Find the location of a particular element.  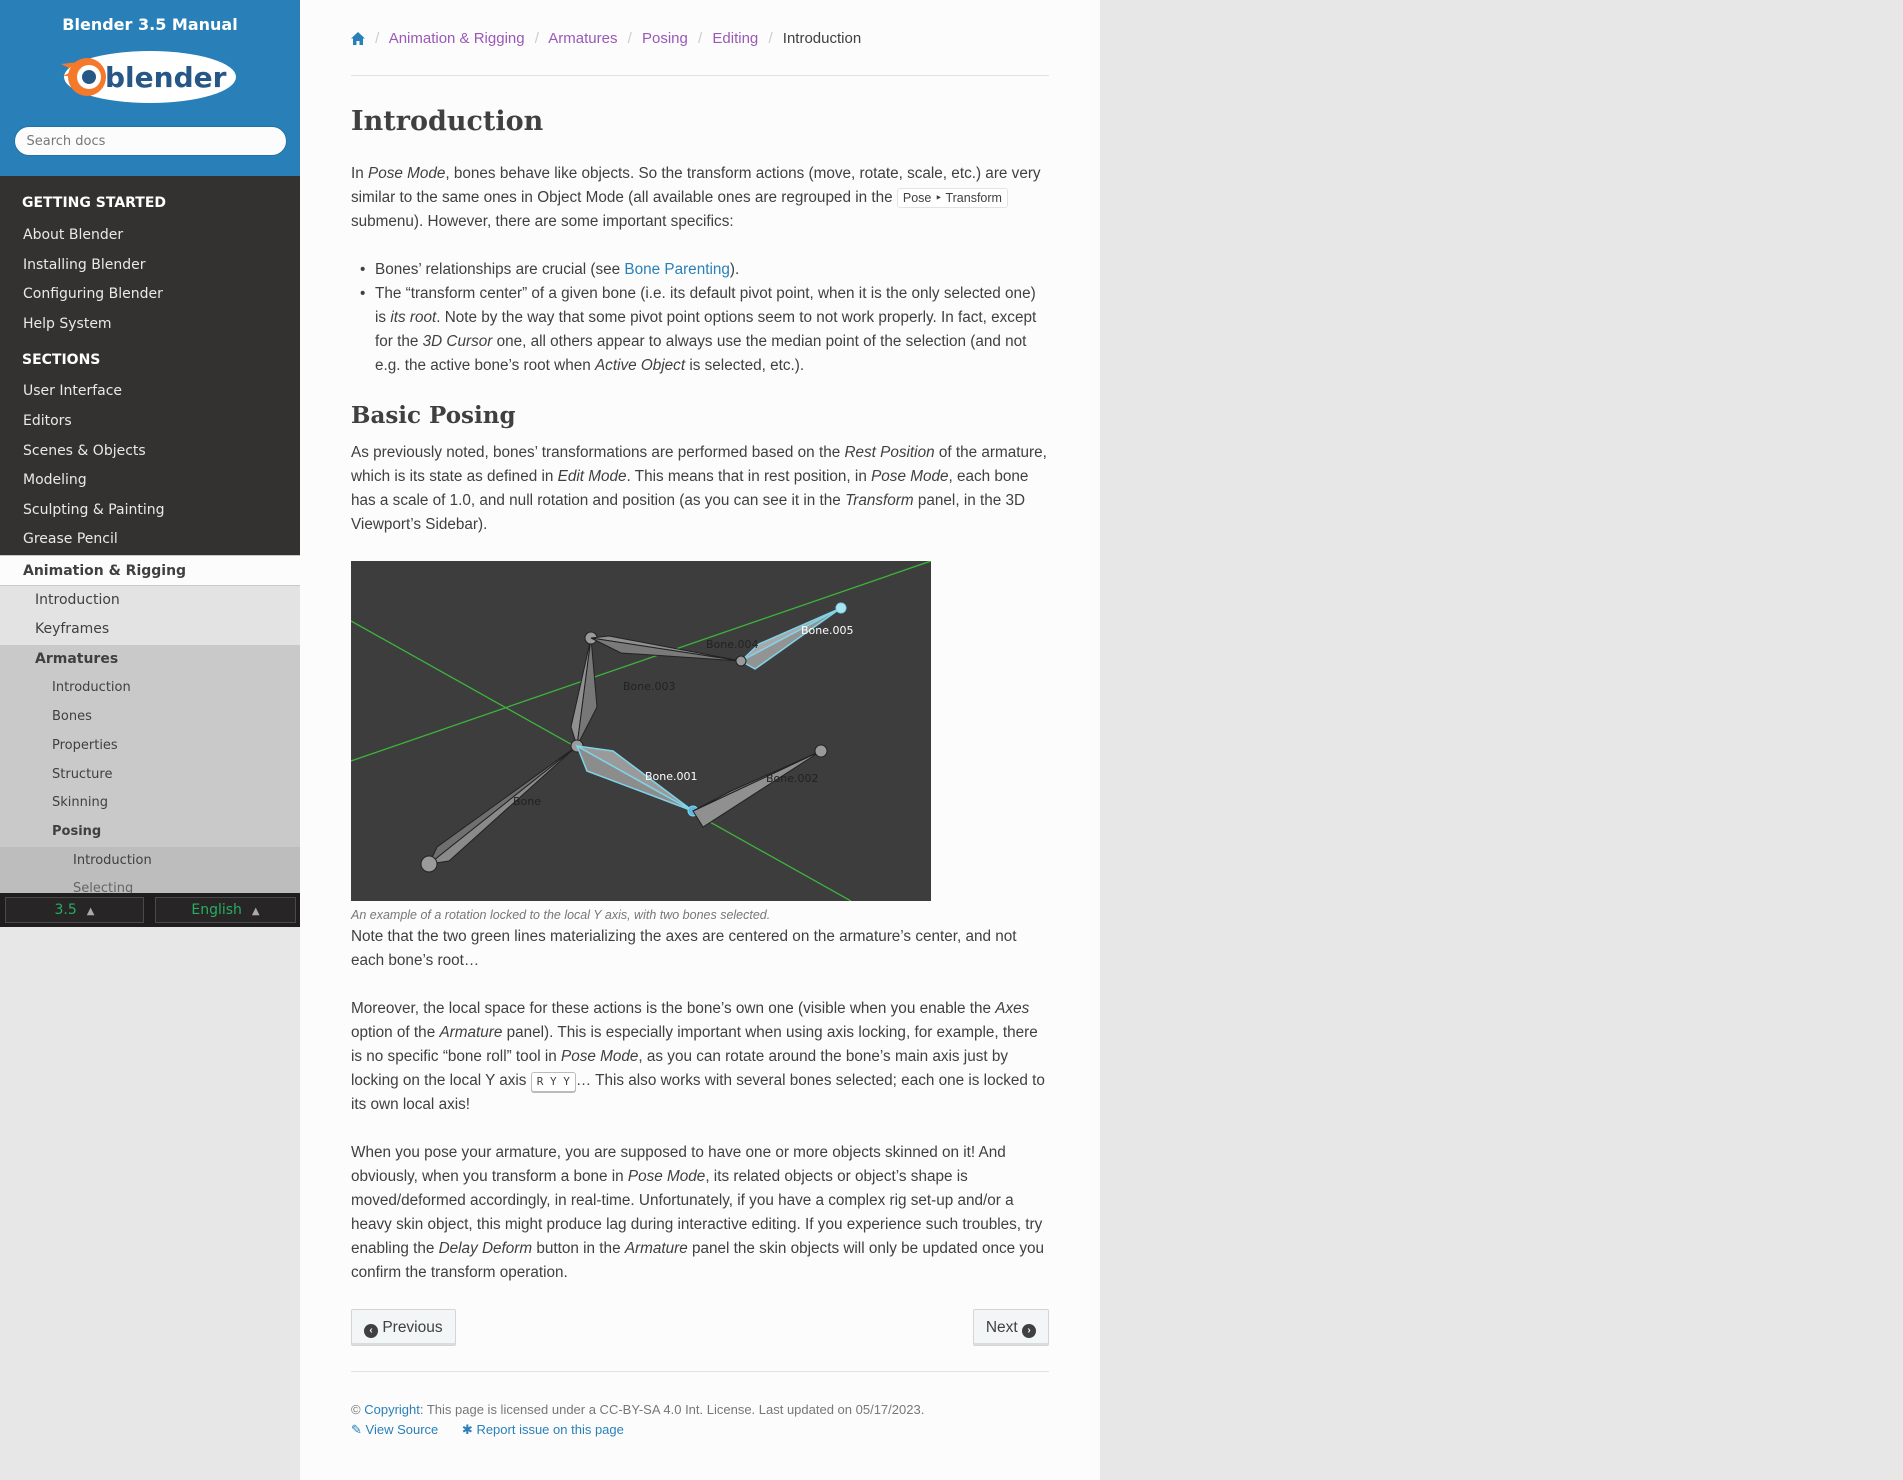

blender-logo: blender is located at coordinates (150, 77).